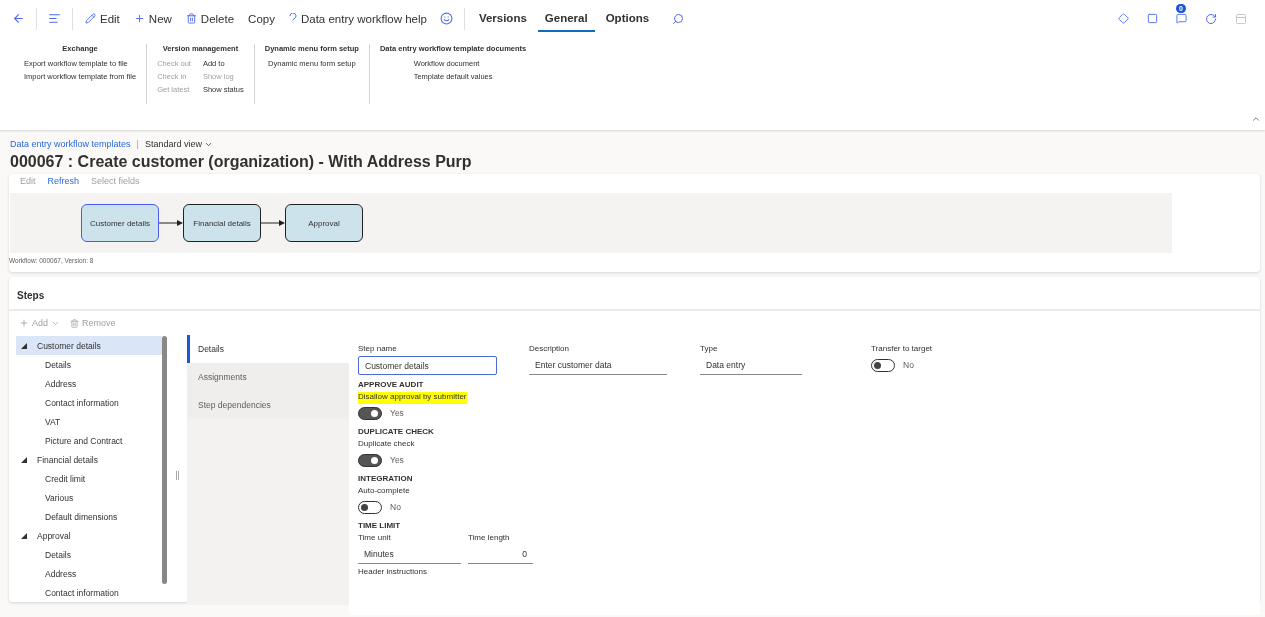 This screenshot has width=1265, height=617. What do you see at coordinates (177, 475) in the screenshot?
I see `splitter-handle` at bounding box center [177, 475].